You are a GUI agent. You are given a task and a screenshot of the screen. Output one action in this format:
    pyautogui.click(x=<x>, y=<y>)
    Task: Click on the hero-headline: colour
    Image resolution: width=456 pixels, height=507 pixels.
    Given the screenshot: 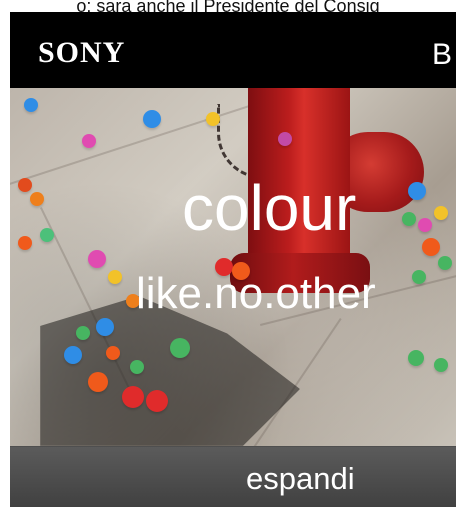 What is the action you would take?
    pyautogui.click(x=269, y=208)
    